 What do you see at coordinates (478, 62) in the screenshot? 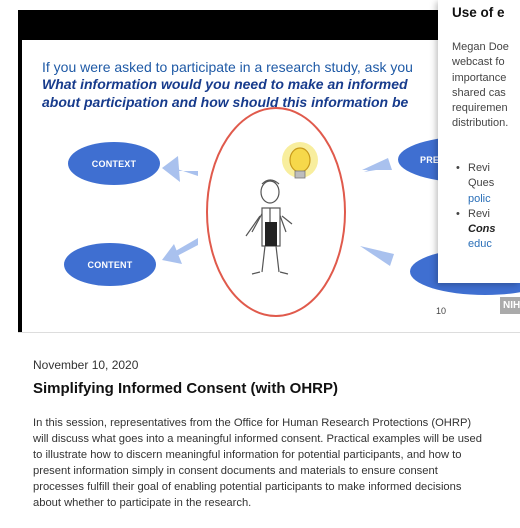
I see `popup-body-line: webcast fo` at bounding box center [478, 62].